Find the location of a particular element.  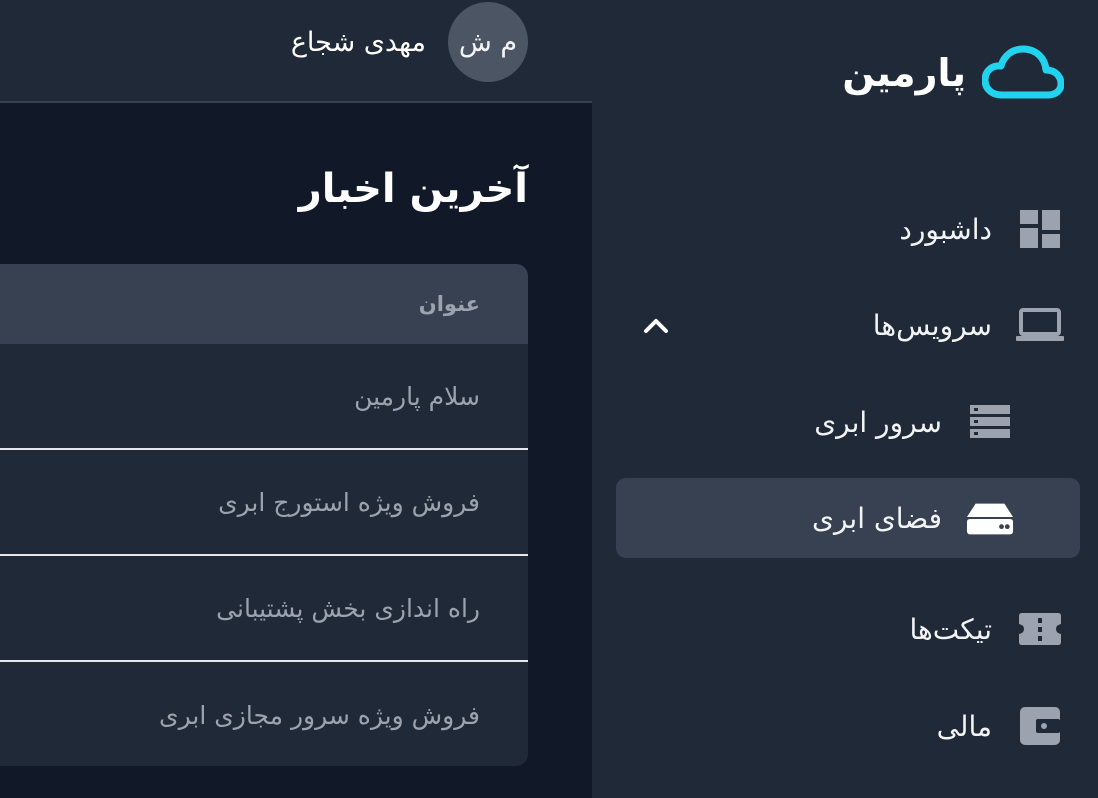

top-bar: م ش مهدی شجاع is located at coordinates (296, 51).